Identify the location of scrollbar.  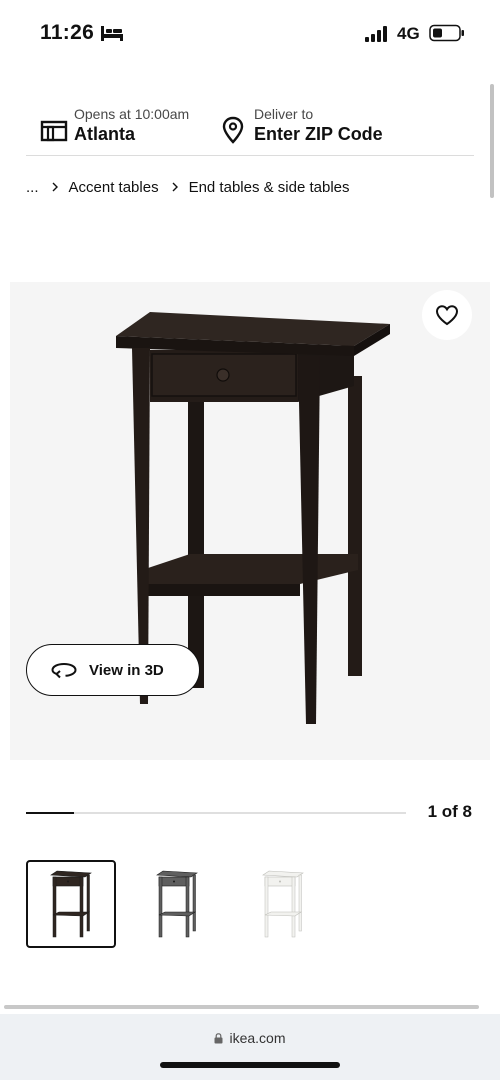
(492, 141).